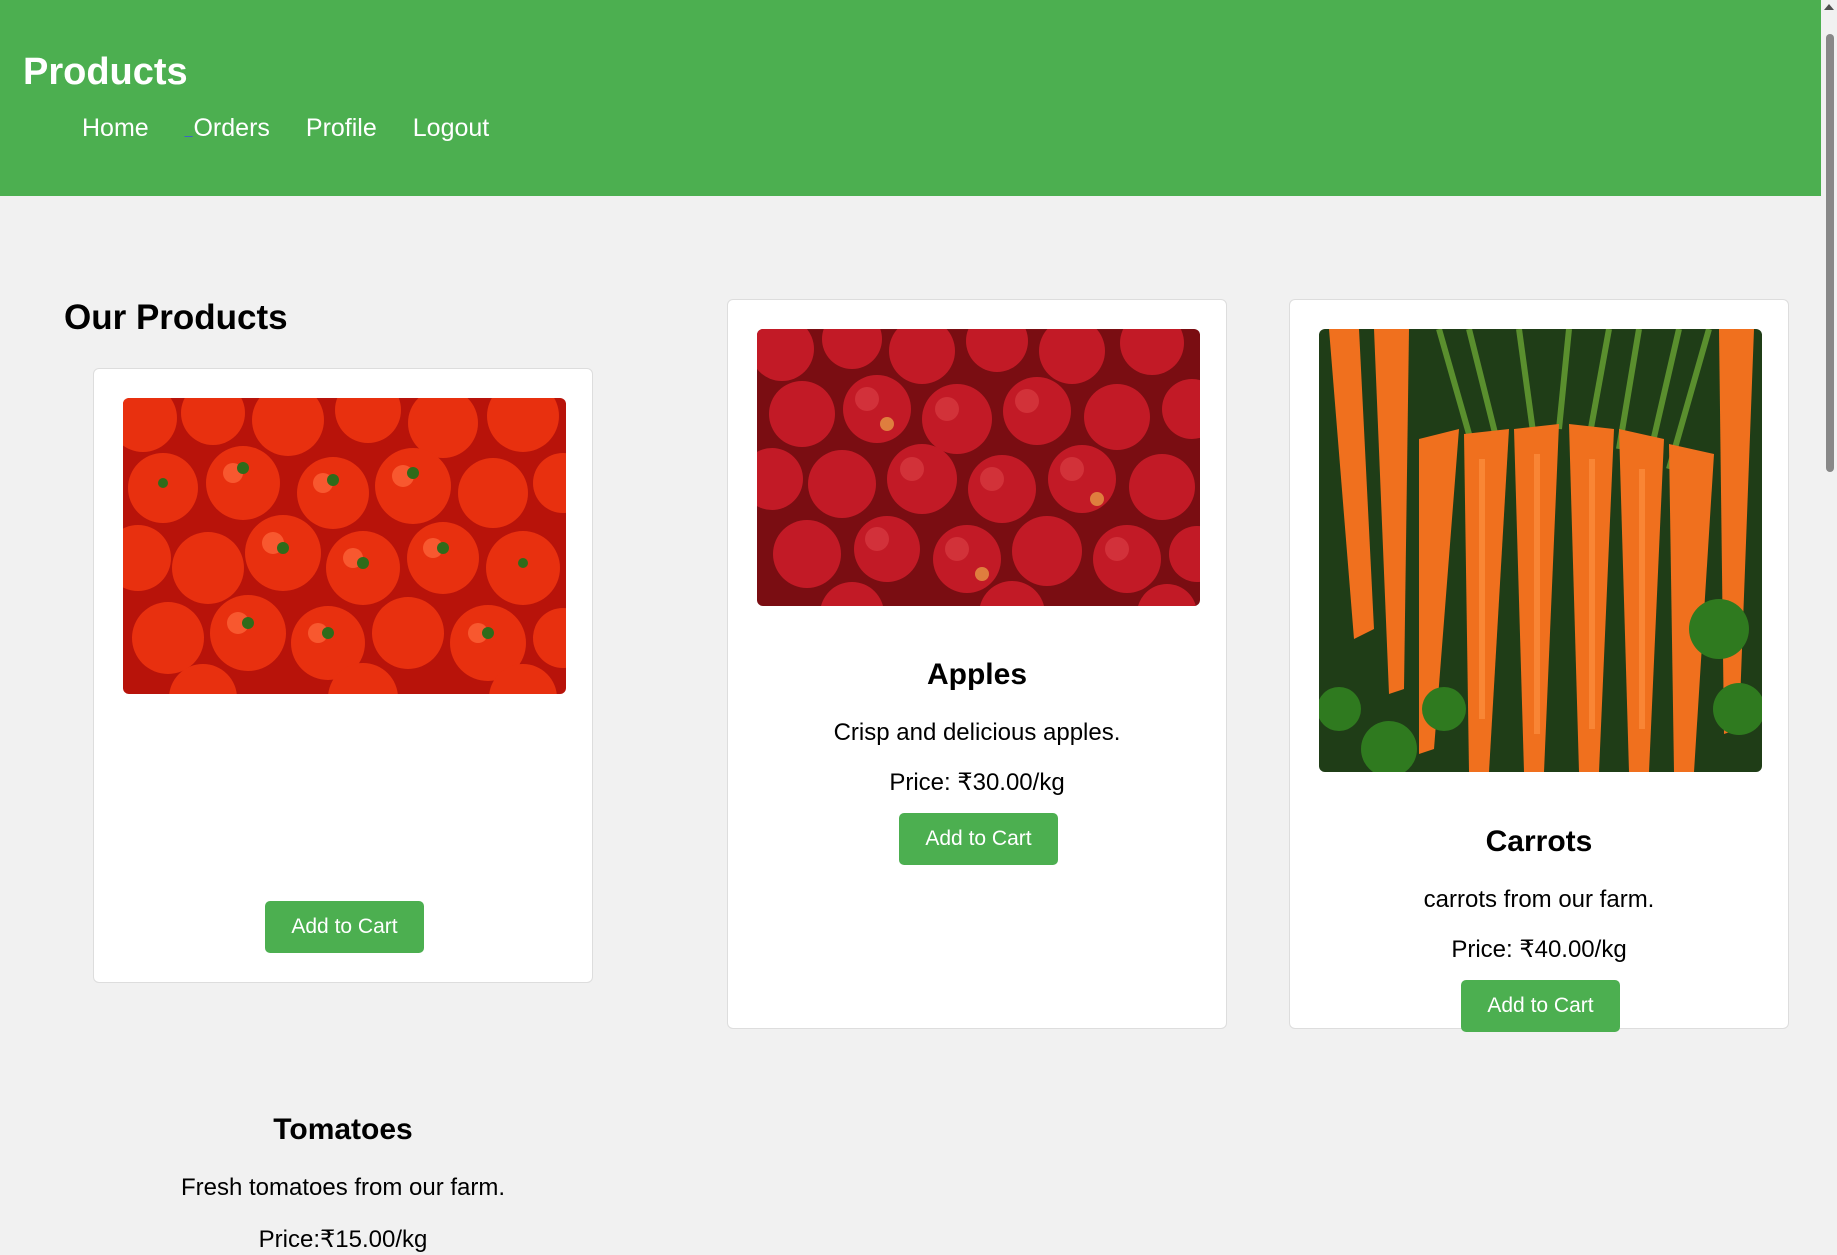 Image resolution: width=1837 pixels, height=1255 pixels. Describe the element at coordinates (977, 674) in the screenshot. I see `product-name: Apples` at that location.